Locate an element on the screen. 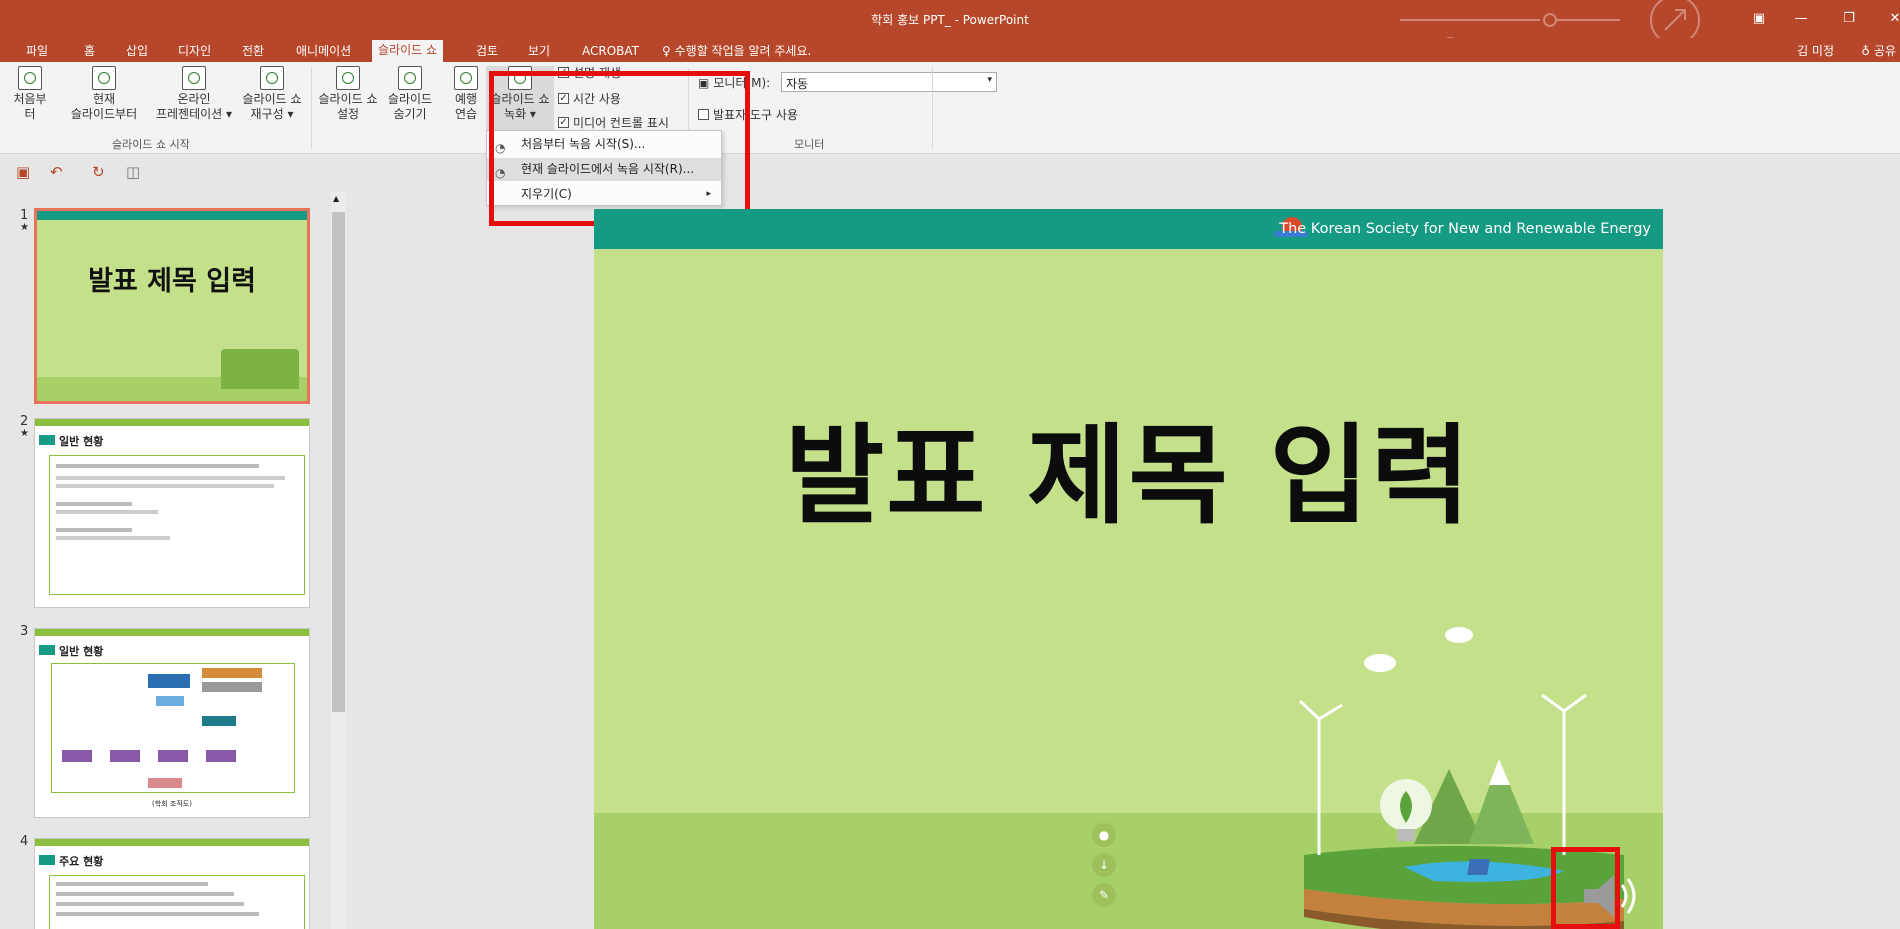 This screenshot has width=1900, height=929. custom-show-label-2: 재구성 ▾ is located at coordinates (272, 114).